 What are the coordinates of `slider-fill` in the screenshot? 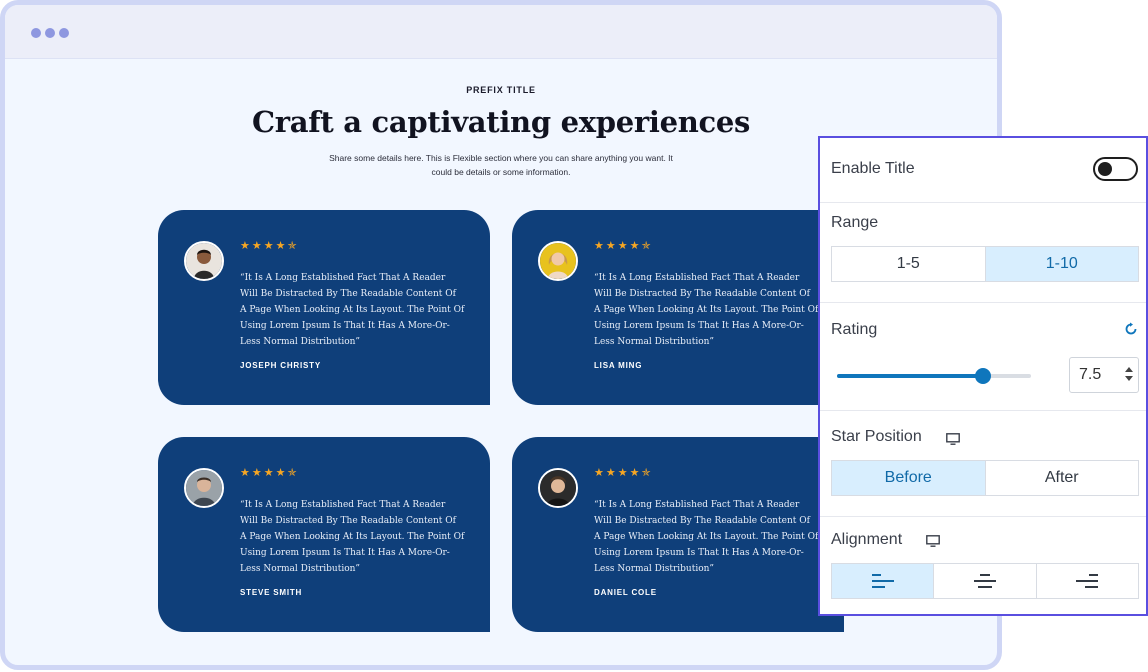 It's located at (910, 376).